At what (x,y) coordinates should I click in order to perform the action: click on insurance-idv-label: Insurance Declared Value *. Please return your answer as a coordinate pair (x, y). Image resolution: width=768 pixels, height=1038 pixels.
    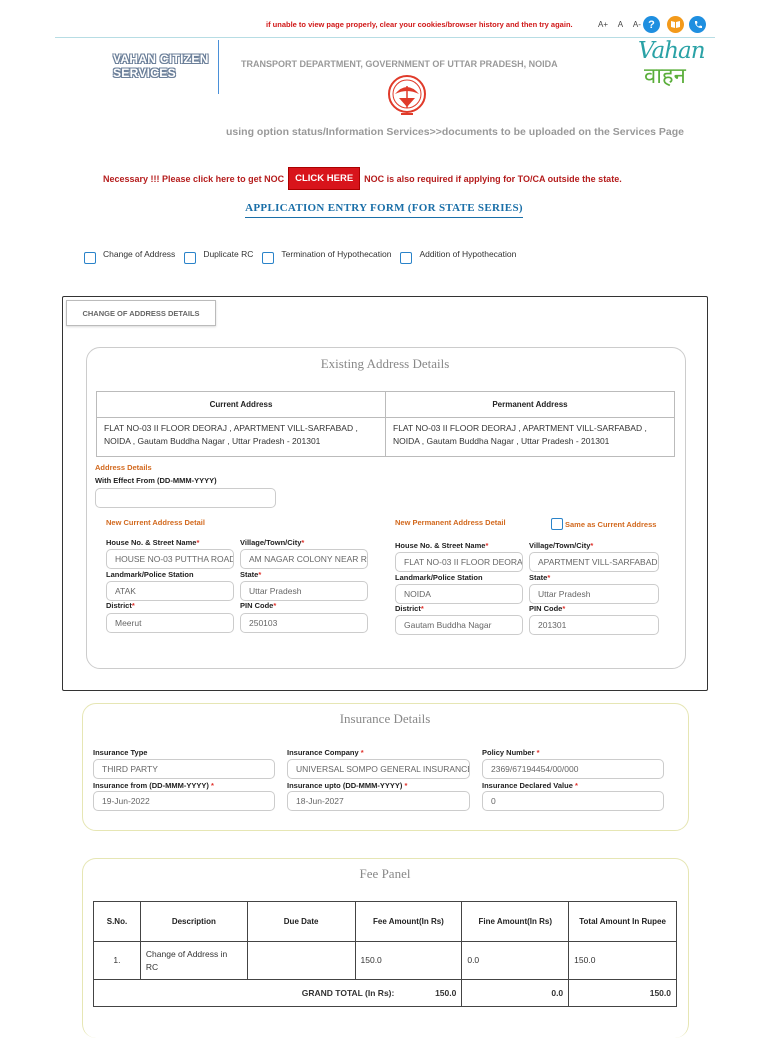
    Looking at the image, I should click on (530, 785).